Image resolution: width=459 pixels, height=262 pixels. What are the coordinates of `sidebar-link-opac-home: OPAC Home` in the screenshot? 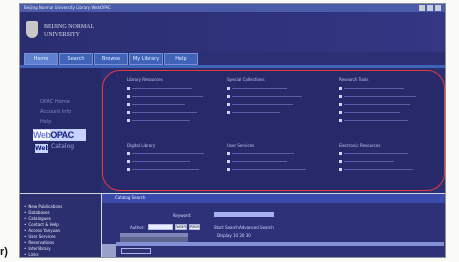 It's located at (55, 102).